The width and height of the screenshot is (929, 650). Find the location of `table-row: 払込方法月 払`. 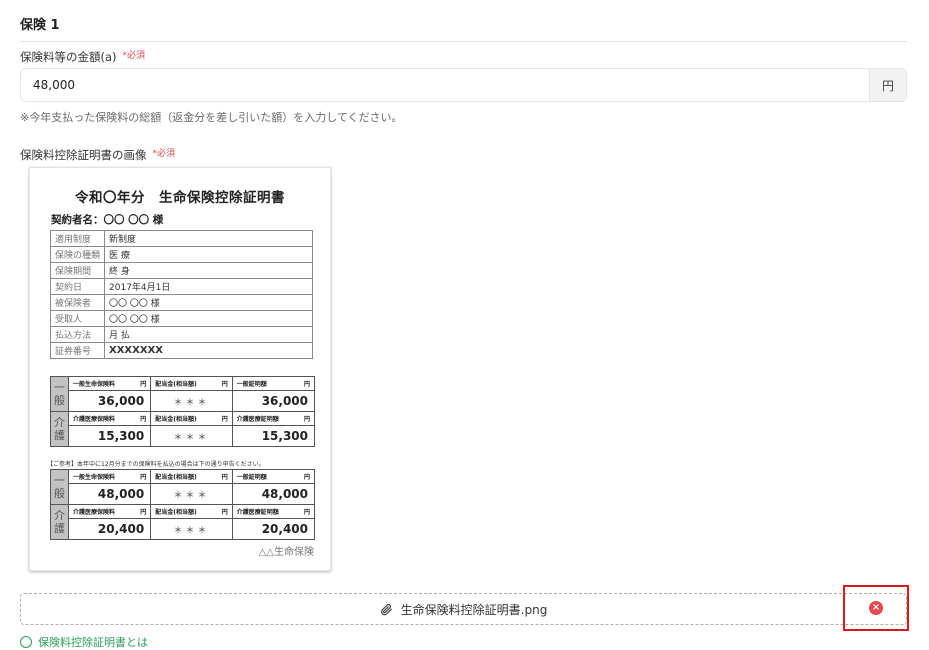

table-row: 払込方法月 払 is located at coordinates (181, 334).